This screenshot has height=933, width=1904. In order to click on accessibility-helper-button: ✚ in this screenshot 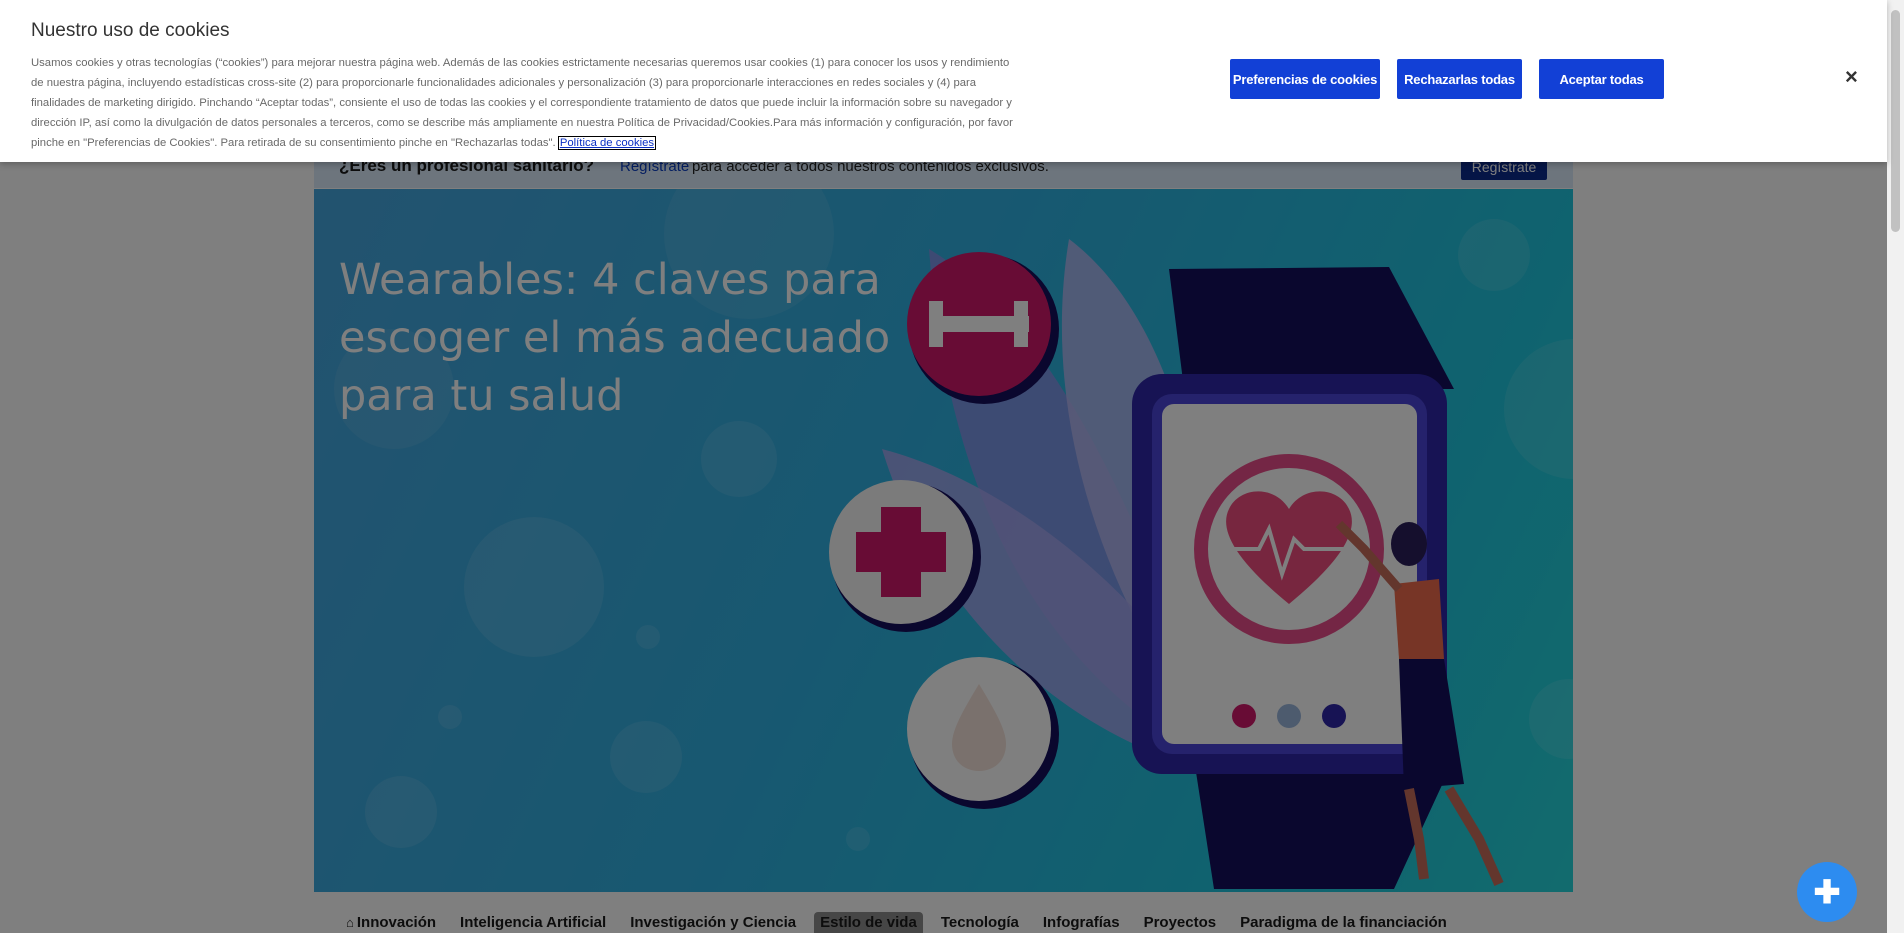, I will do `click(1827, 892)`.